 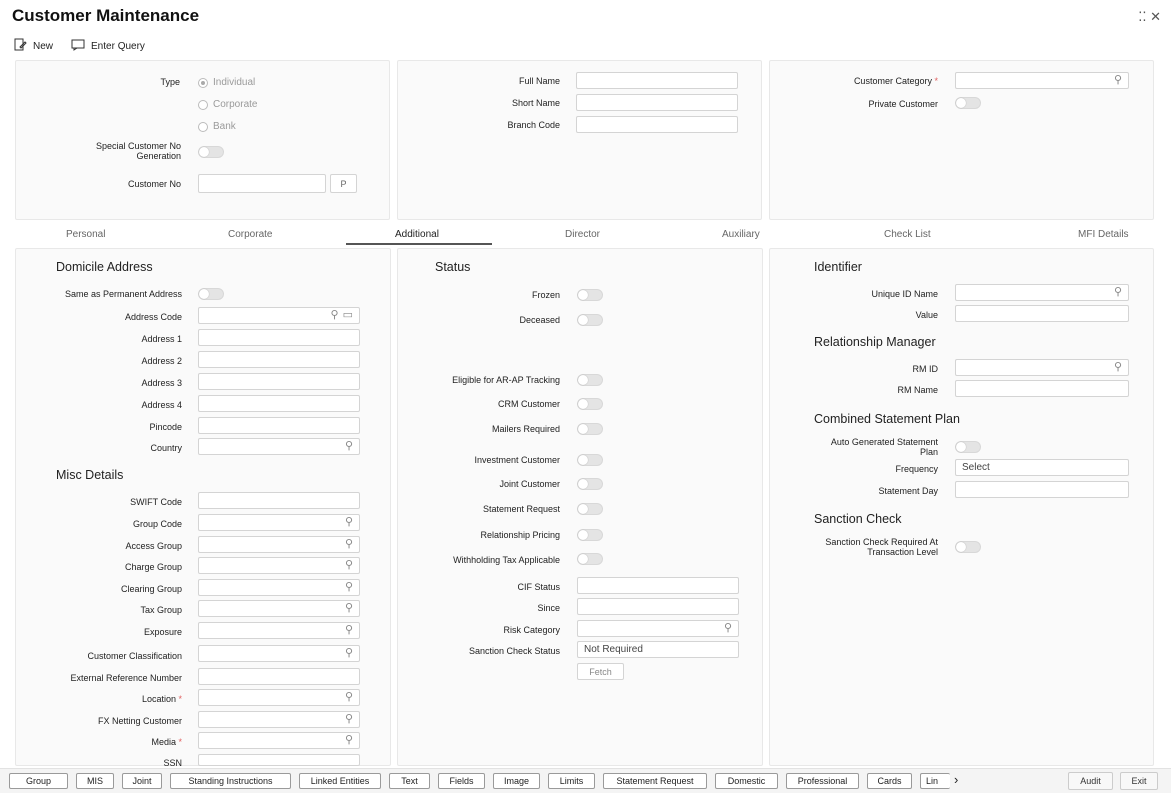 I want to click on fields-button: Fields, so click(x=461, y=781).